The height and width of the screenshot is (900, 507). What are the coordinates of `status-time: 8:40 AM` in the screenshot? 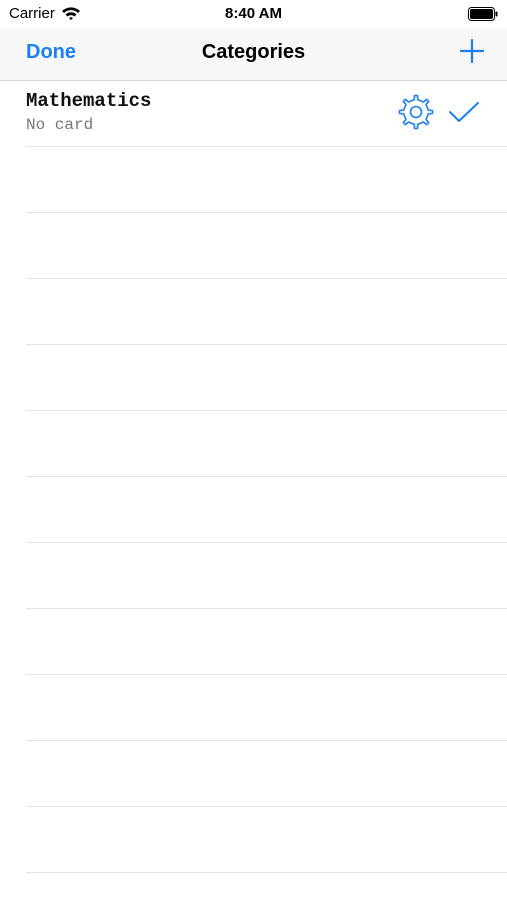 It's located at (253, 13).